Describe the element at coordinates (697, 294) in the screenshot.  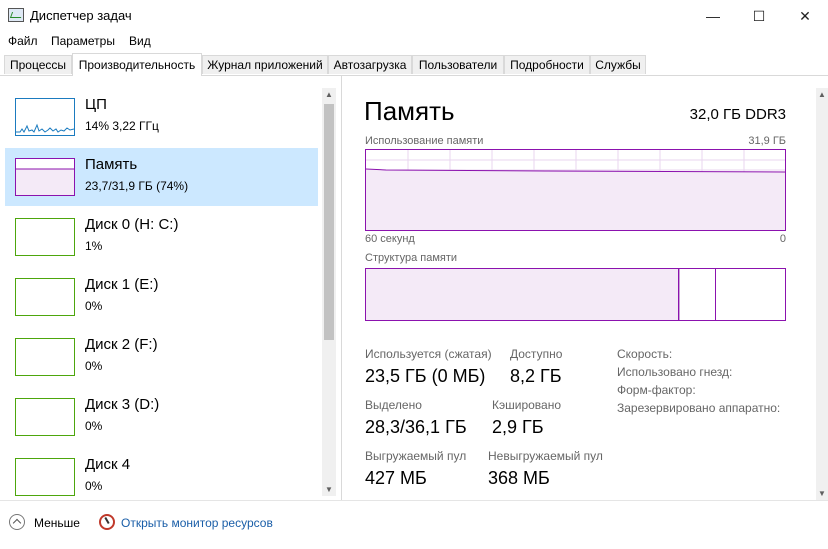
I see `composition-modified` at that location.